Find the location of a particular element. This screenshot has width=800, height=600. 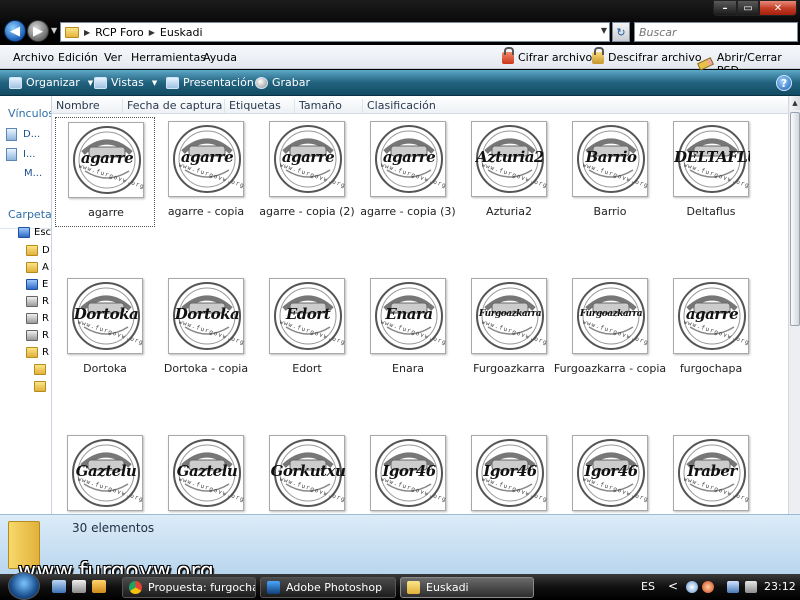

file-tile: agarre www.furgovw.org agarre is located at coordinates (105, 172).